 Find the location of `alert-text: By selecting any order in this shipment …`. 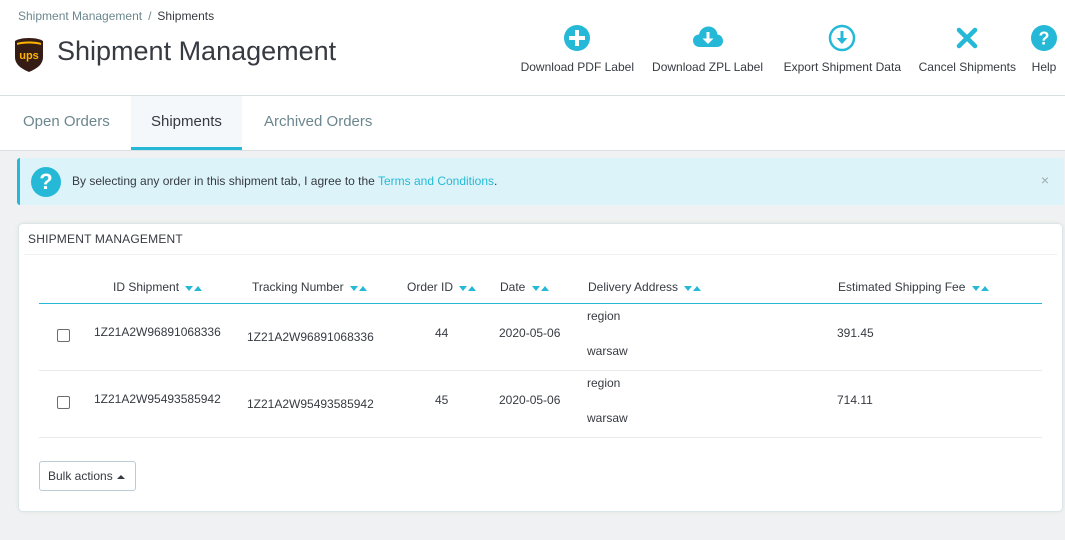

alert-text: By selecting any order in this shipment … is located at coordinates (223, 181).